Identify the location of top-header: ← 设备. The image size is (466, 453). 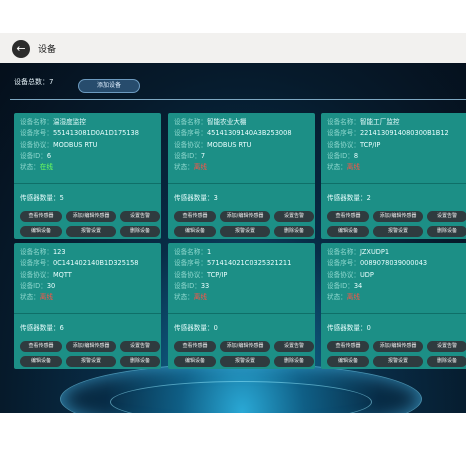
(233, 48).